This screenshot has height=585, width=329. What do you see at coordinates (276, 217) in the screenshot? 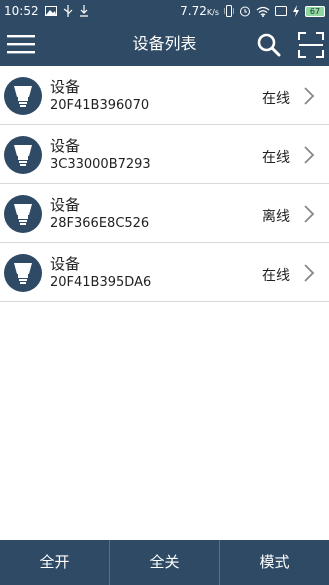
I see `device-status: 离线` at bounding box center [276, 217].